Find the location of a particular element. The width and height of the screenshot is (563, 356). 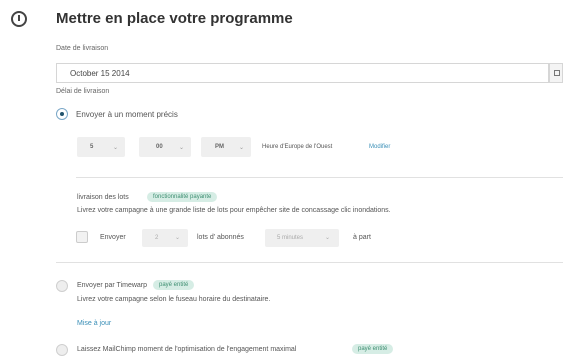

batch-interval-select: 5 minutes ⌄ is located at coordinates (302, 238).